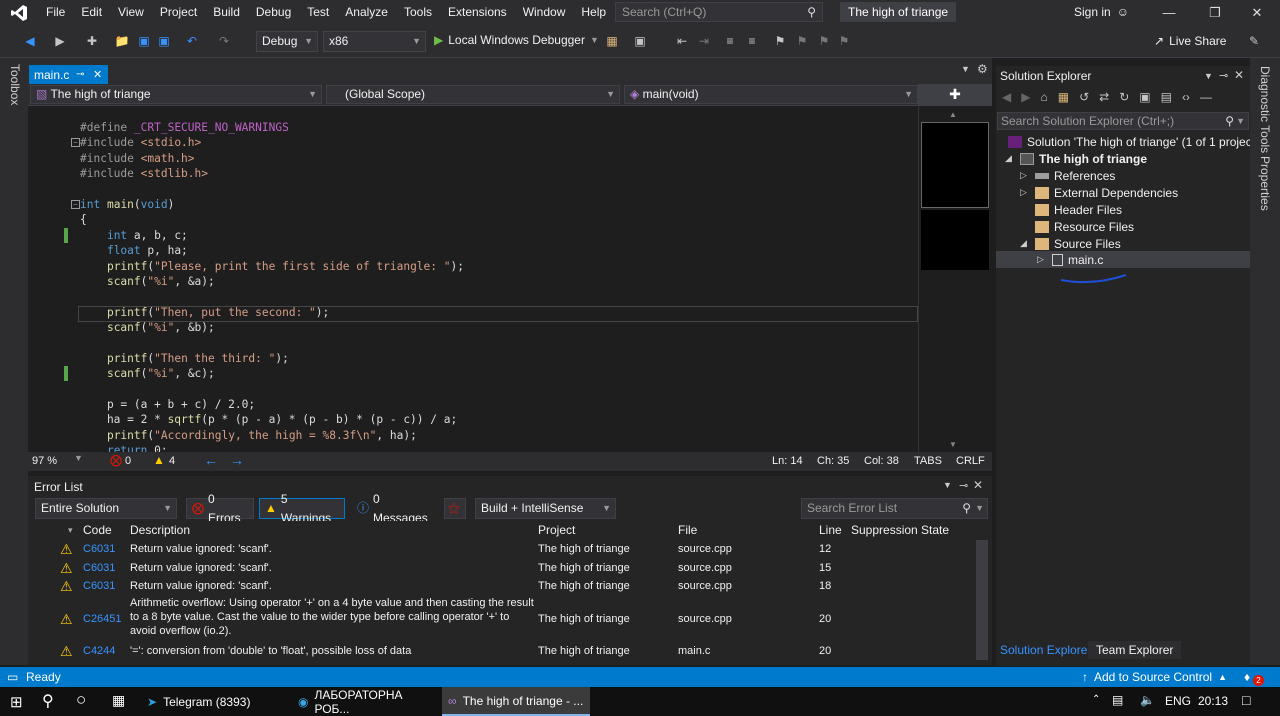 This screenshot has height=716, width=1280. I want to click on switch-views-icon: ▦, so click(1063, 97).